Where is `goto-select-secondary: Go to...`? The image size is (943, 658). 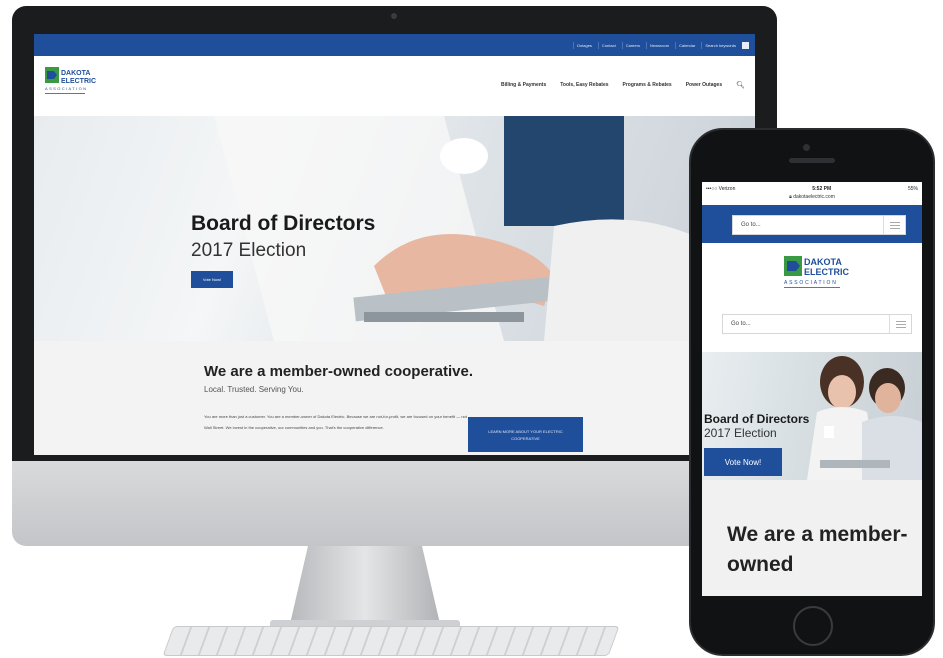
goto-select-secondary: Go to... is located at coordinates (817, 324).